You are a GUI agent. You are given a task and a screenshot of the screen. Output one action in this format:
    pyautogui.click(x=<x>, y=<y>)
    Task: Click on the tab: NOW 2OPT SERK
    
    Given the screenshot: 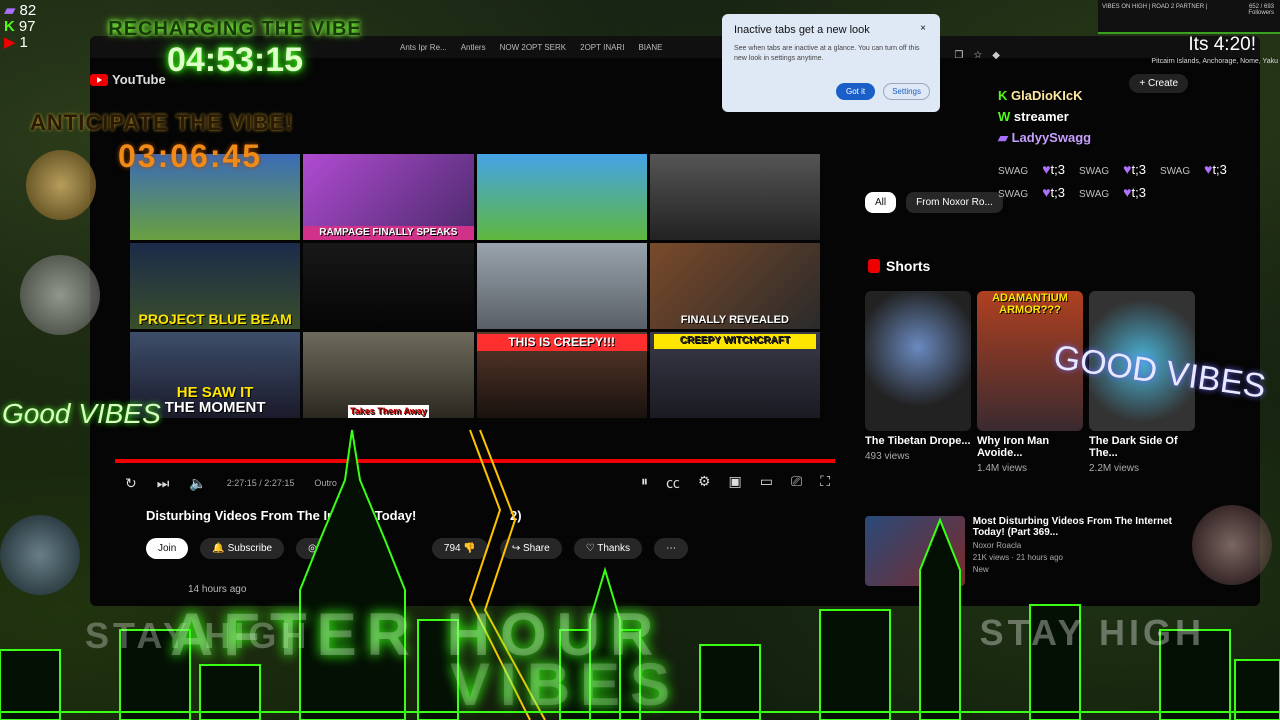 What is the action you would take?
    pyautogui.click(x=533, y=47)
    